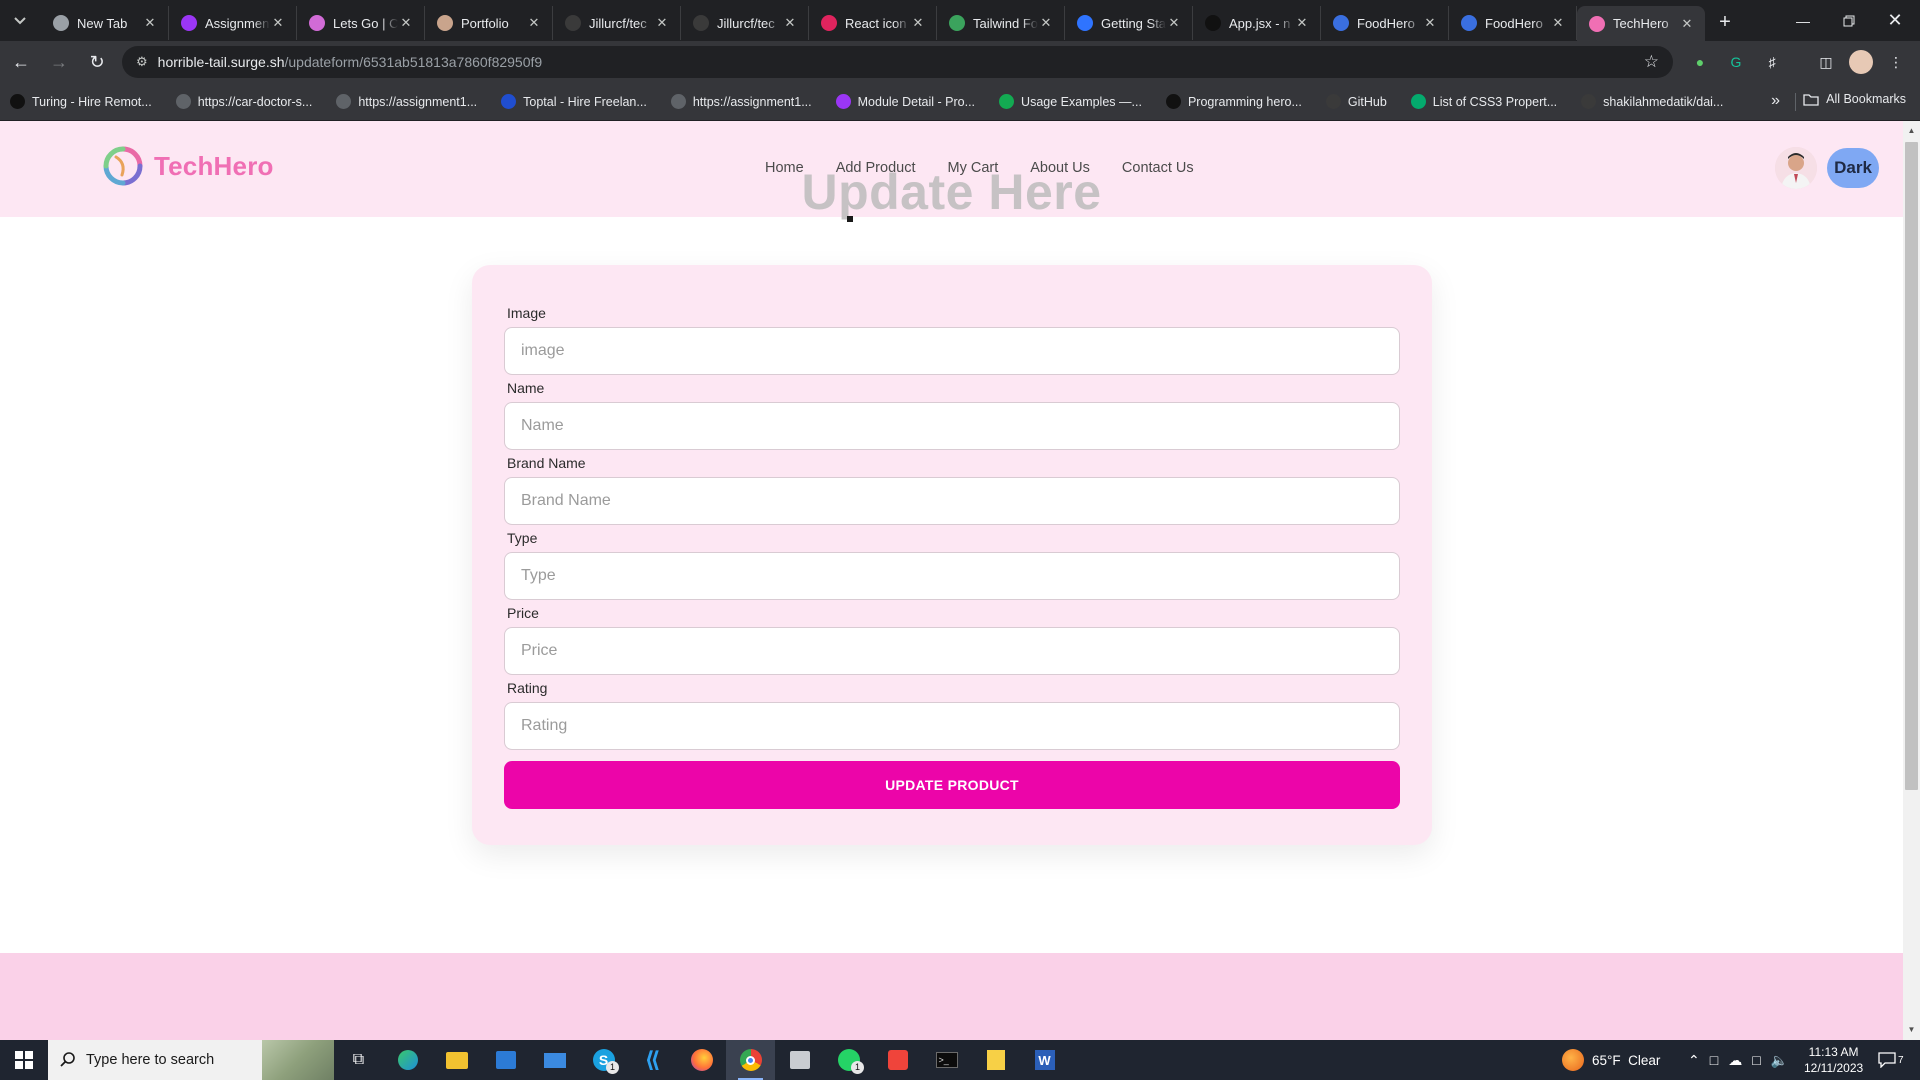 This screenshot has width=1920, height=1080. I want to click on grammarly-icon: G, so click(1736, 62).